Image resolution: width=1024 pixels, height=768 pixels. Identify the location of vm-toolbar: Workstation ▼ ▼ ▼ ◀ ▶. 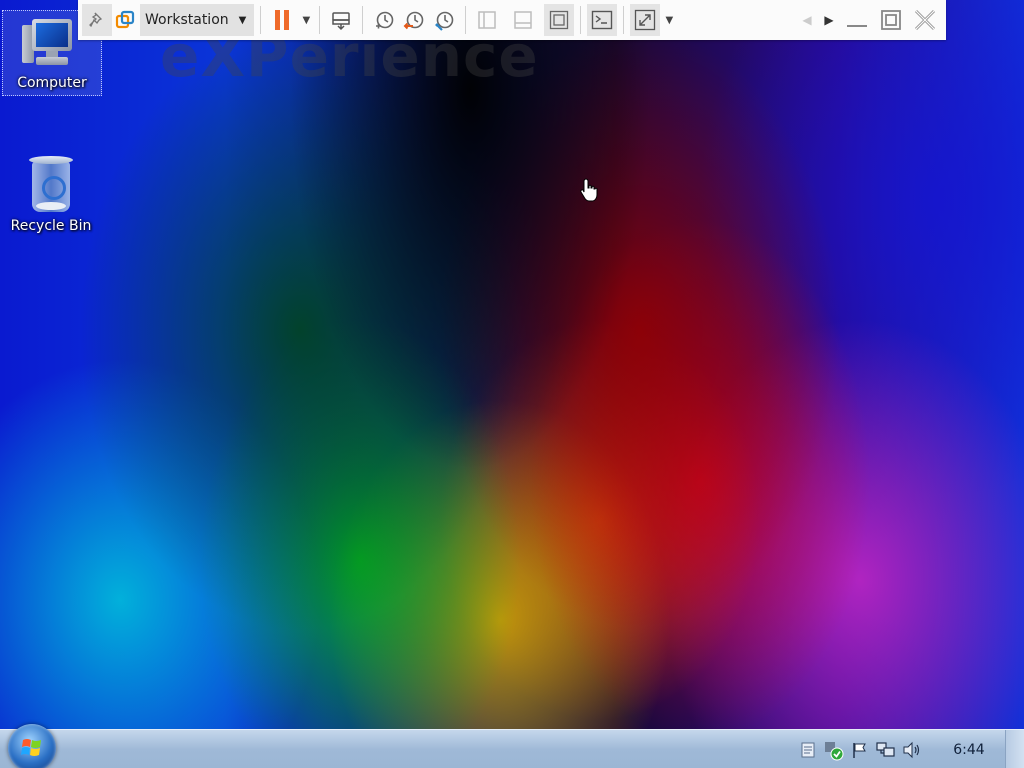
(512, 20).